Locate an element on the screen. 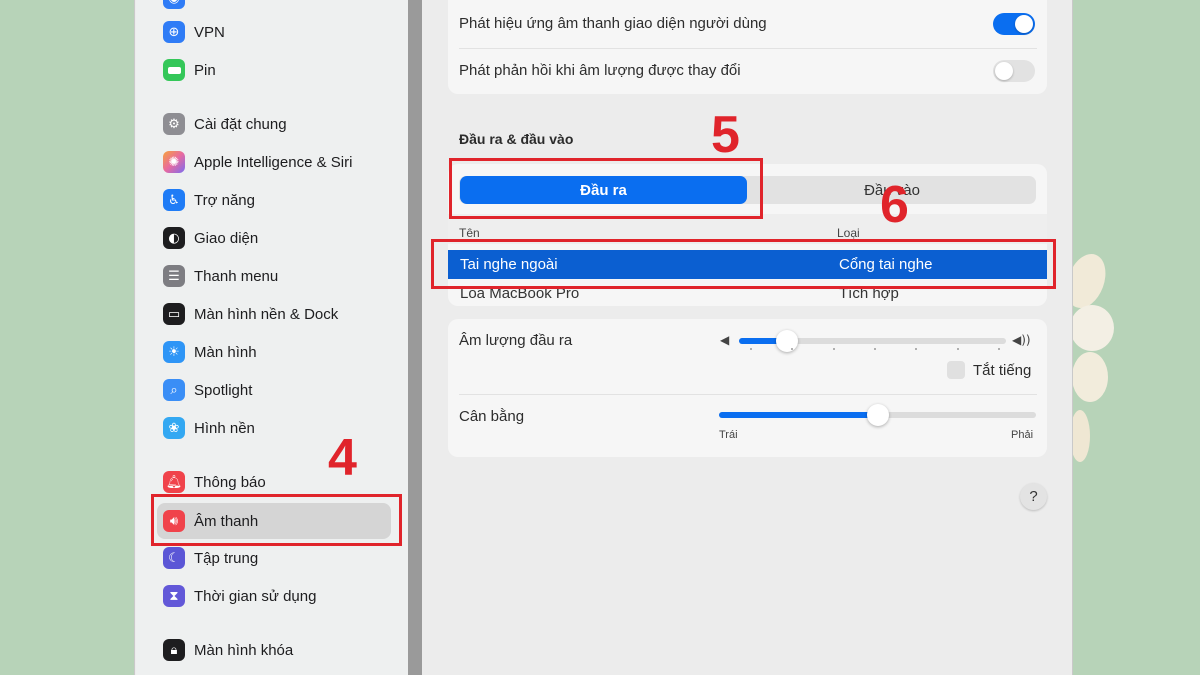  sidebar-item-label: Apple Intelligence & Siri is located at coordinates (273, 162).